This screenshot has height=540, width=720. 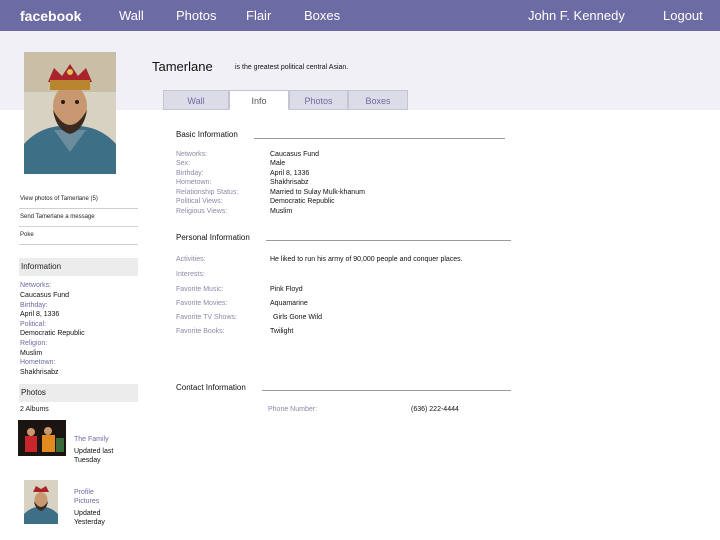 I want to click on facebook-logo: facebook, so click(x=50, y=16).